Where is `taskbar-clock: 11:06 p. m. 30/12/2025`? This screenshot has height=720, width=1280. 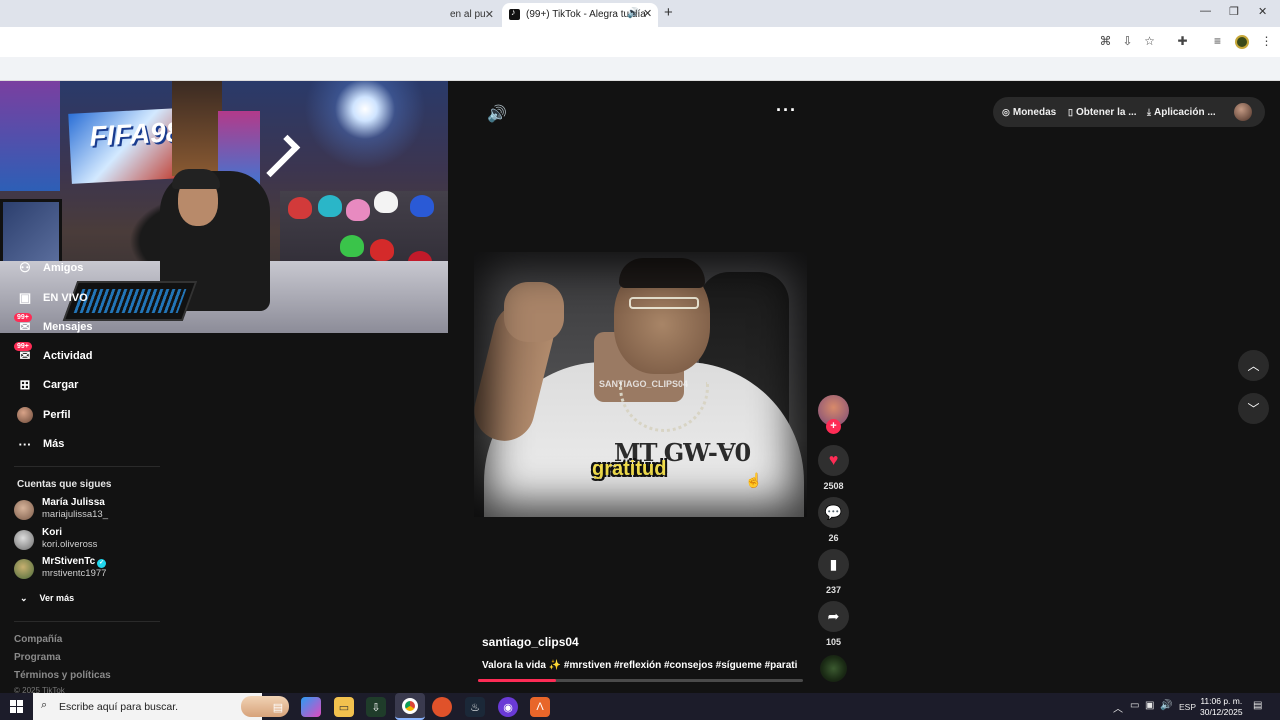 taskbar-clock: 11:06 p. m. 30/12/2025 is located at coordinates (1221, 707).